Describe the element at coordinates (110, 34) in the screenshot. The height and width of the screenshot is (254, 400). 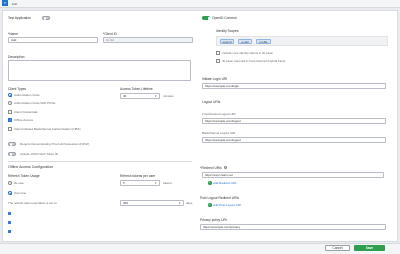
I see `client-id-label: *Client ID` at that location.